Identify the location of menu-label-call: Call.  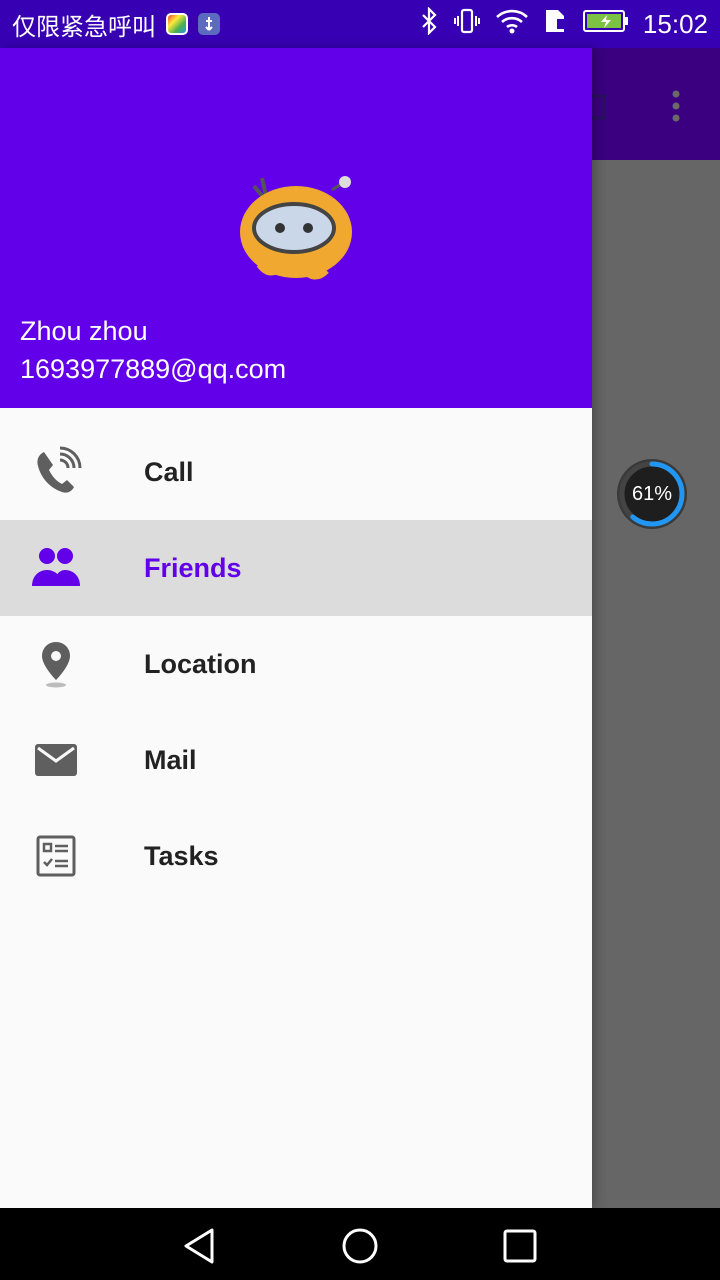
(169, 471).